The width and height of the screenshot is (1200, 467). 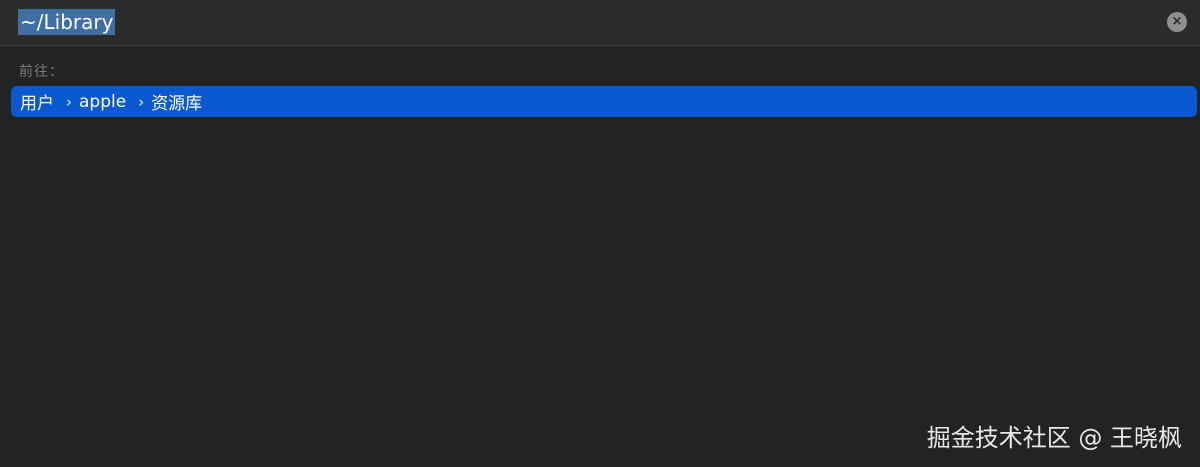 What do you see at coordinates (41, 72) in the screenshot?
I see `section-label-go-to: 前往：` at bounding box center [41, 72].